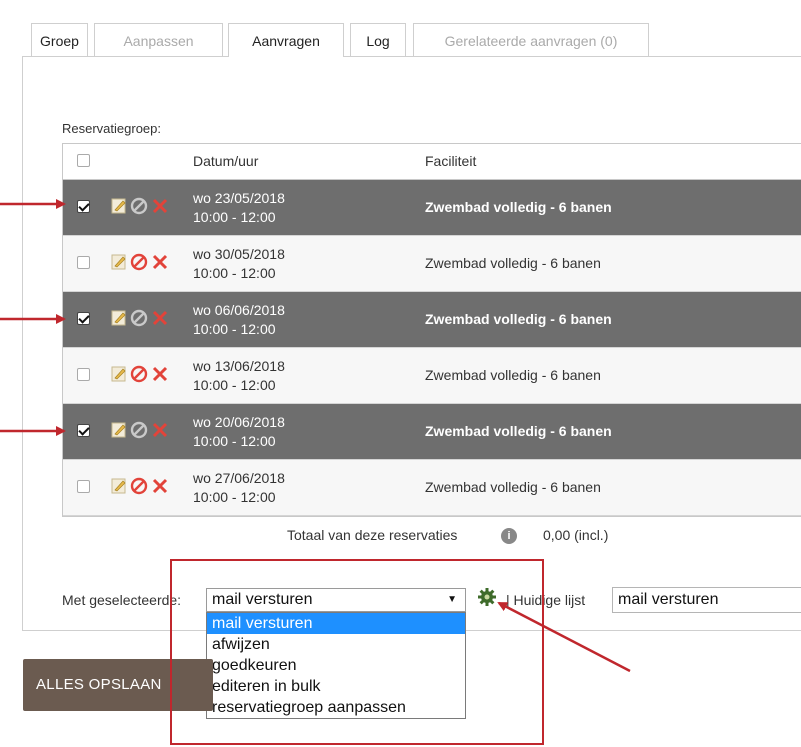 This screenshot has height=747, width=801. What do you see at coordinates (564, 637) in the screenshot?
I see `arrow-gear` at bounding box center [564, 637].